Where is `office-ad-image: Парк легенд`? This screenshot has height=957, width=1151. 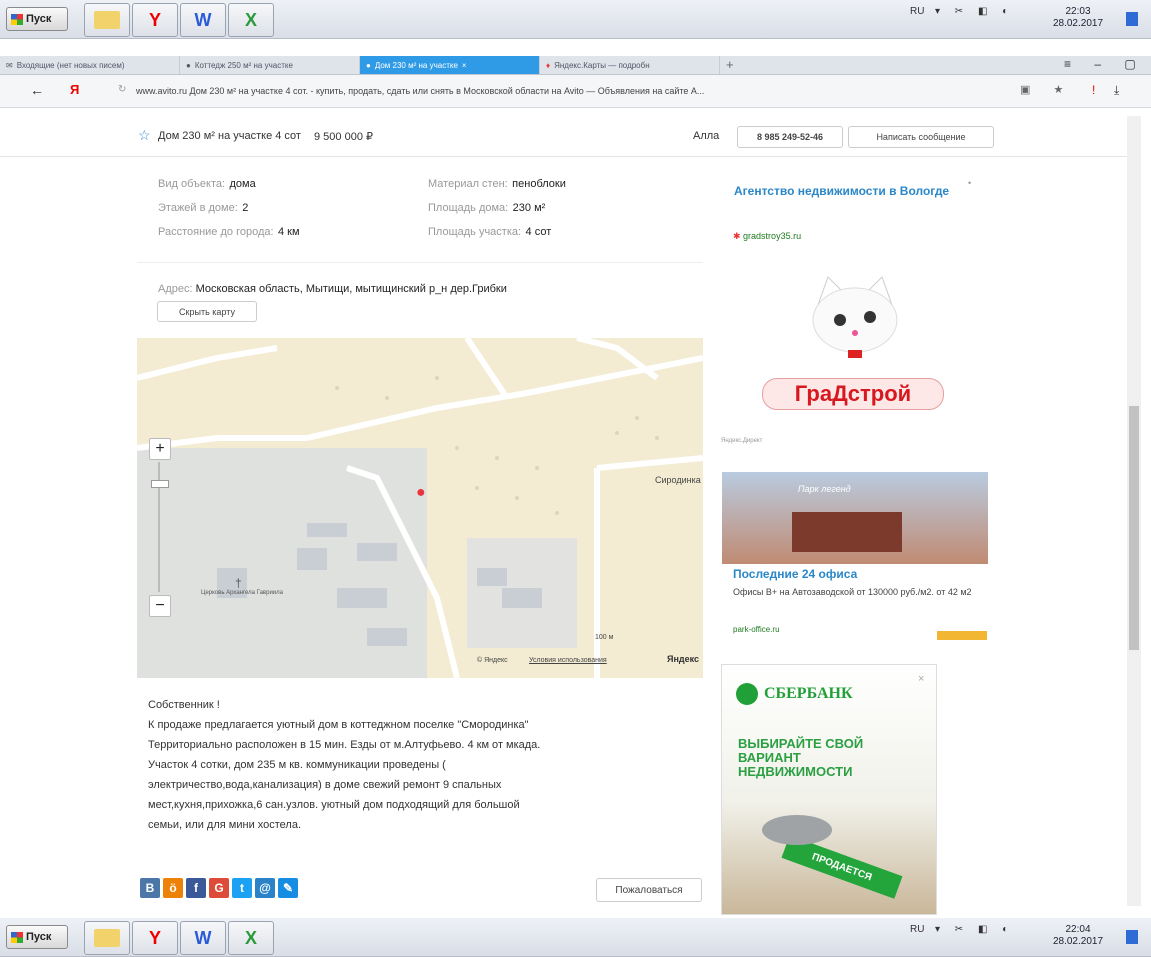 office-ad-image: Парк легенд is located at coordinates (855, 518).